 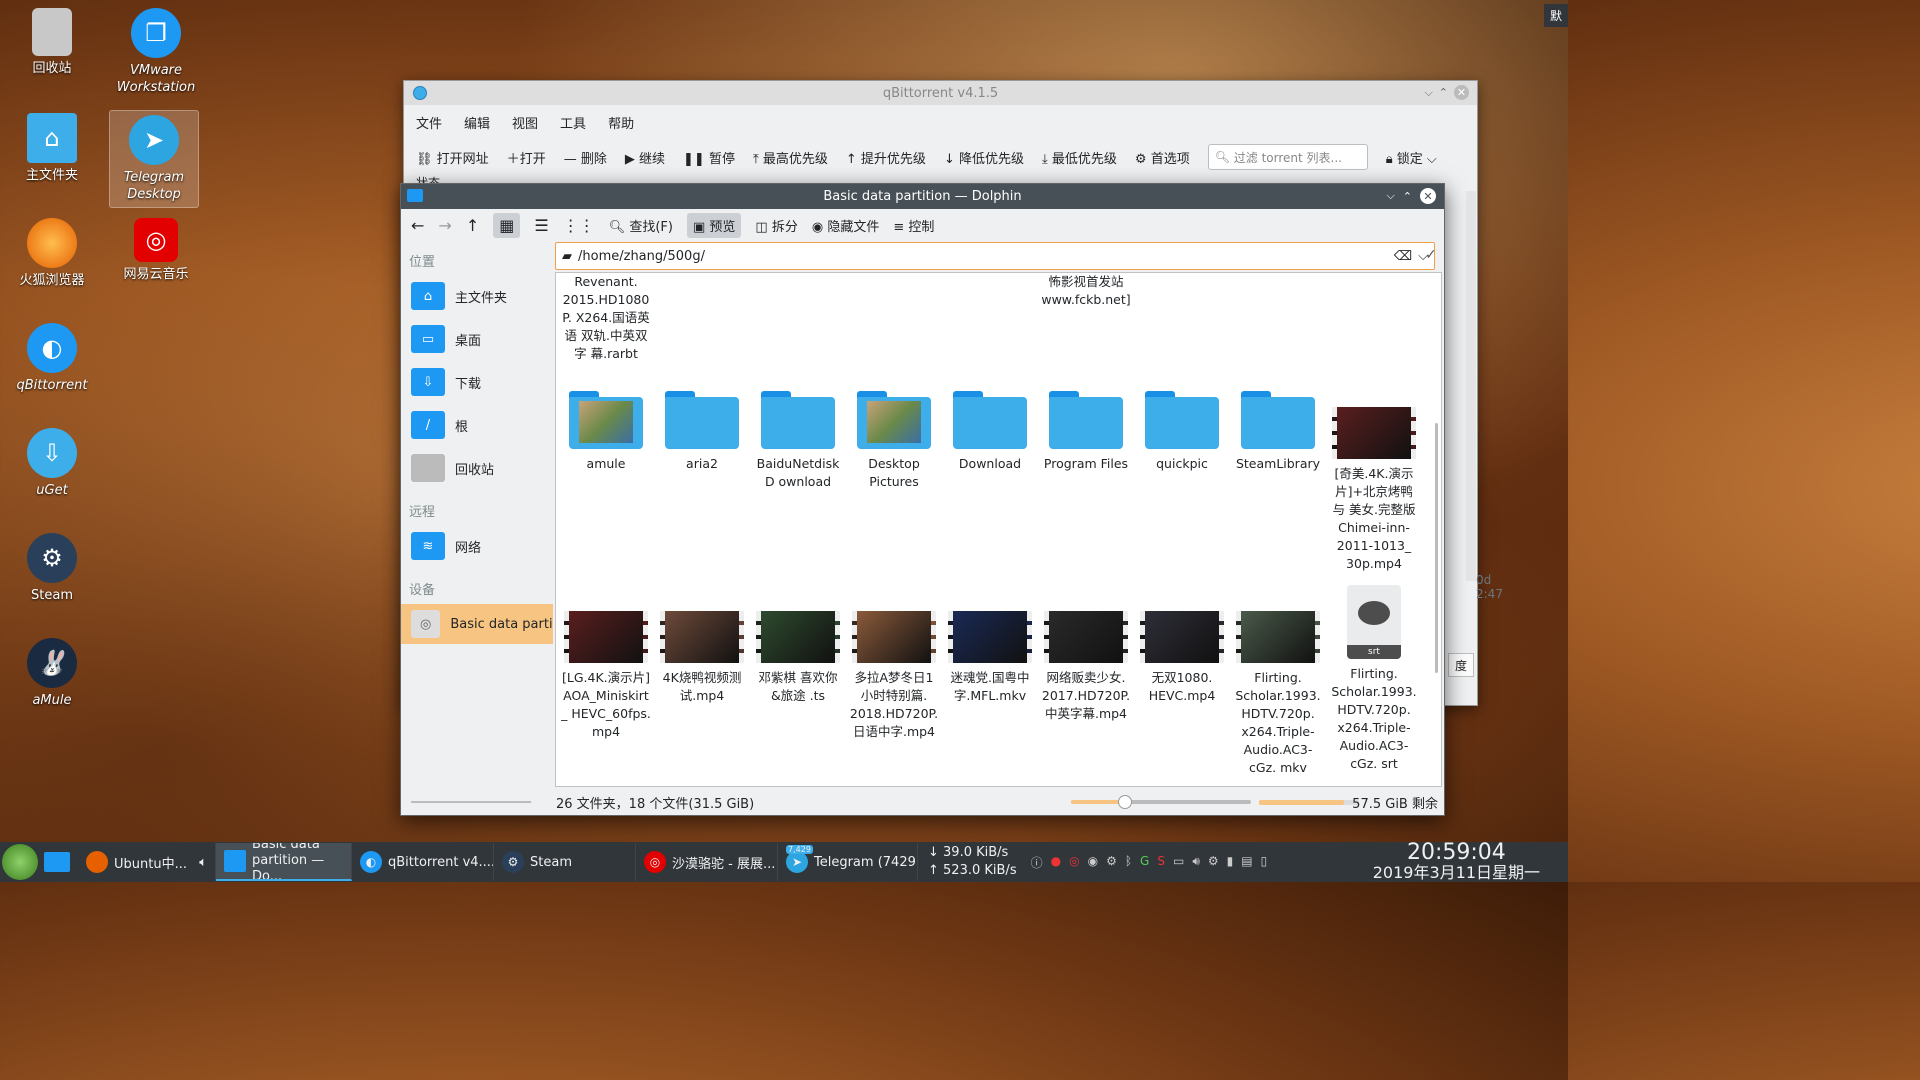 I want to click on preferences-button: ⚙ 首选项, so click(x=1162, y=157).